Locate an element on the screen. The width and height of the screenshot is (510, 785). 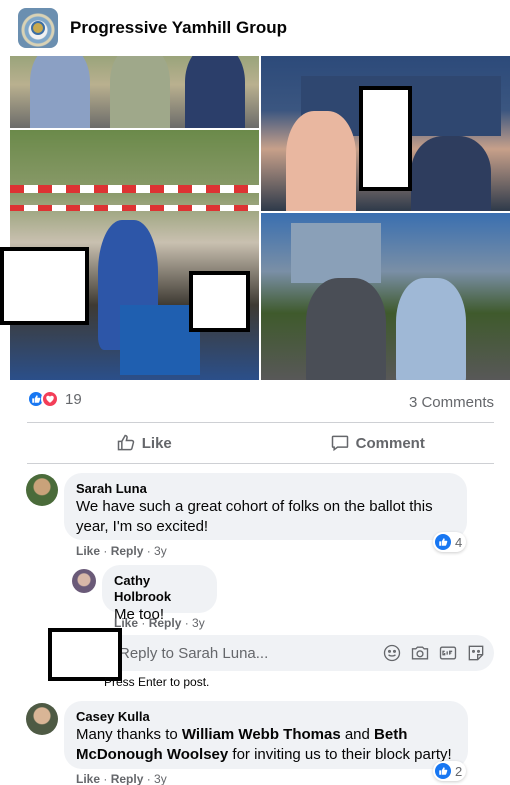
reply-tools is located at coordinates (430, 653).